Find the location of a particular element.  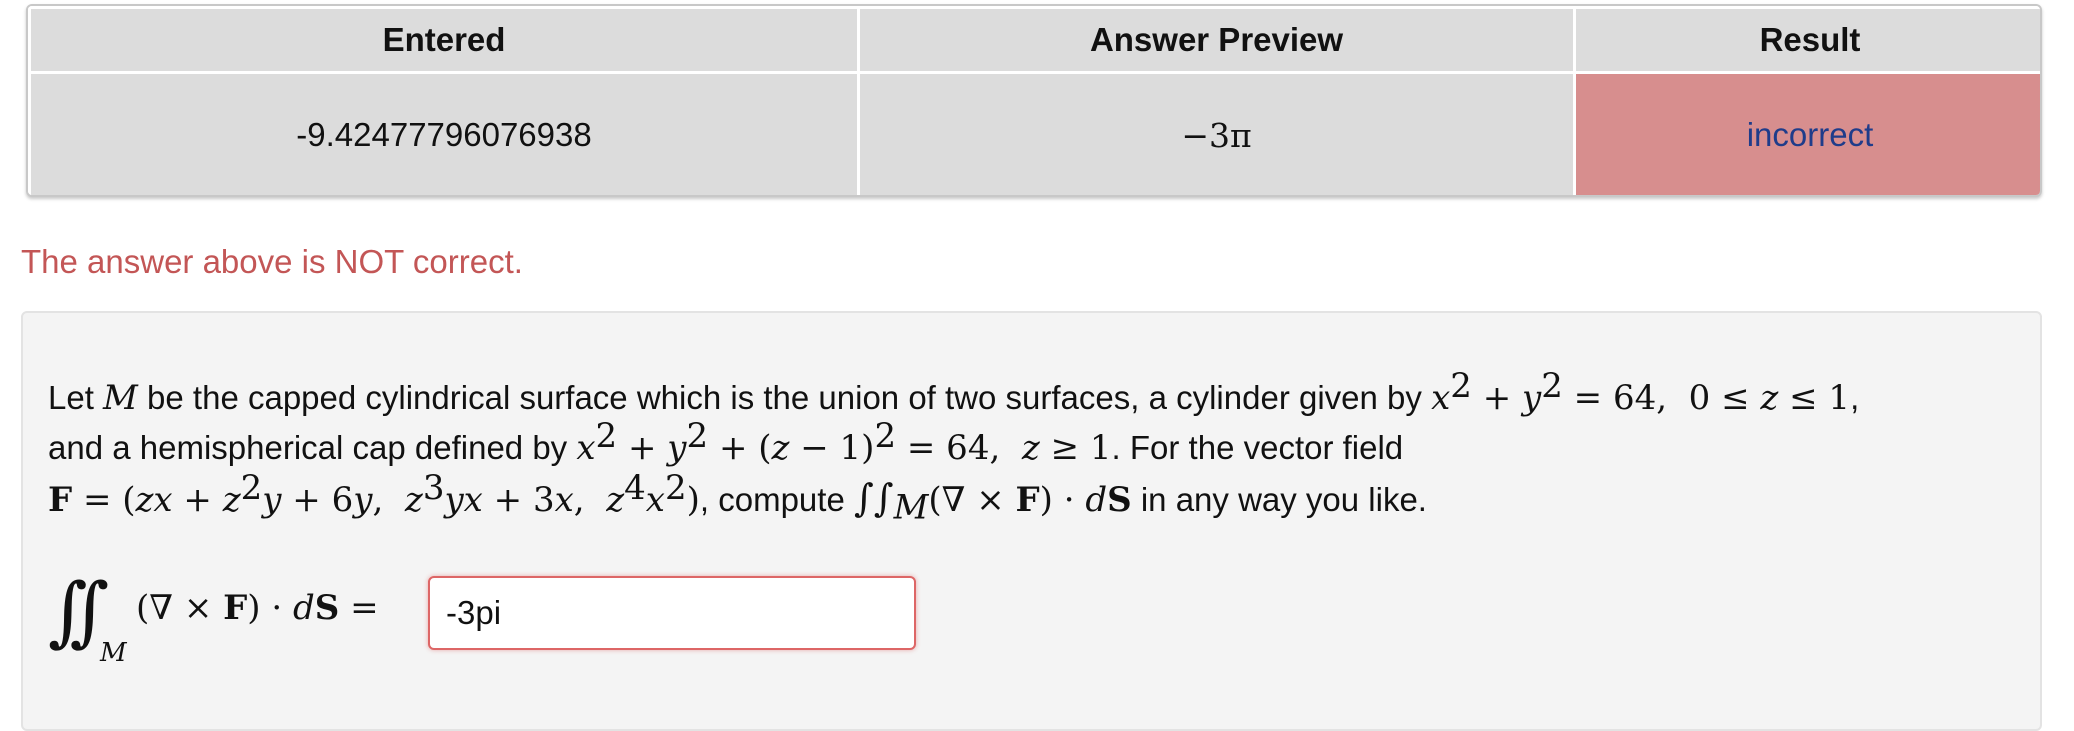

result-status: incorrect is located at coordinates (1806, 133).